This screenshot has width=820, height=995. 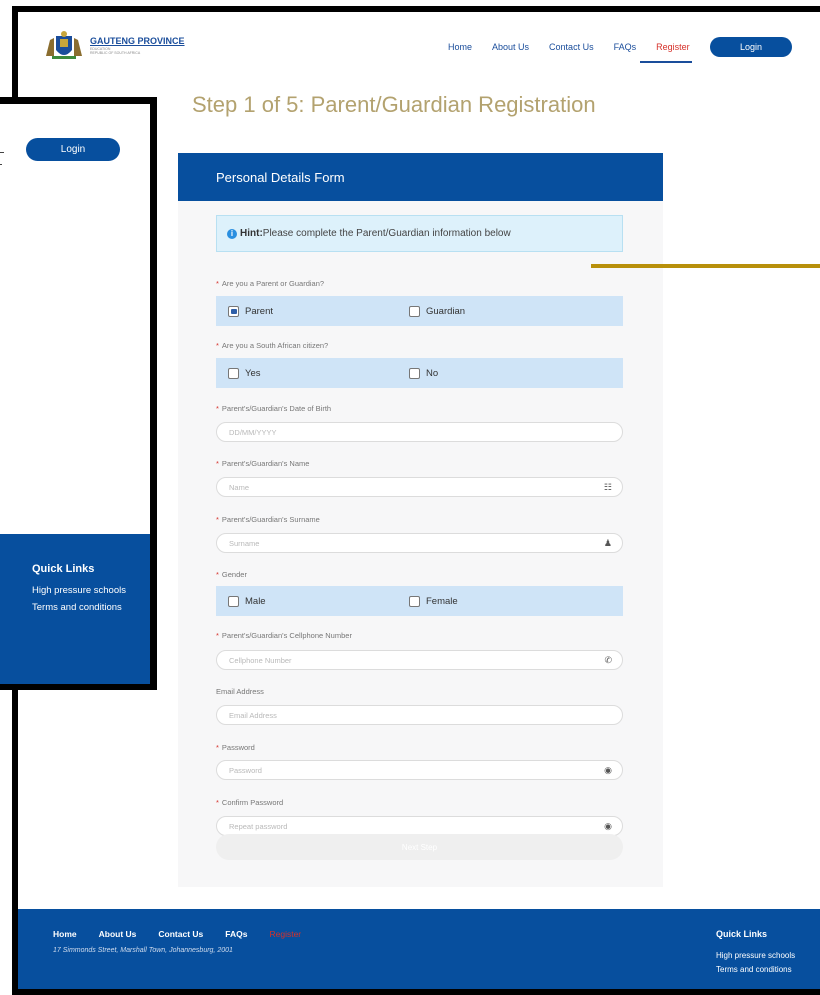 What do you see at coordinates (233, 311) in the screenshot?
I see `parent-radio` at bounding box center [233, 311].